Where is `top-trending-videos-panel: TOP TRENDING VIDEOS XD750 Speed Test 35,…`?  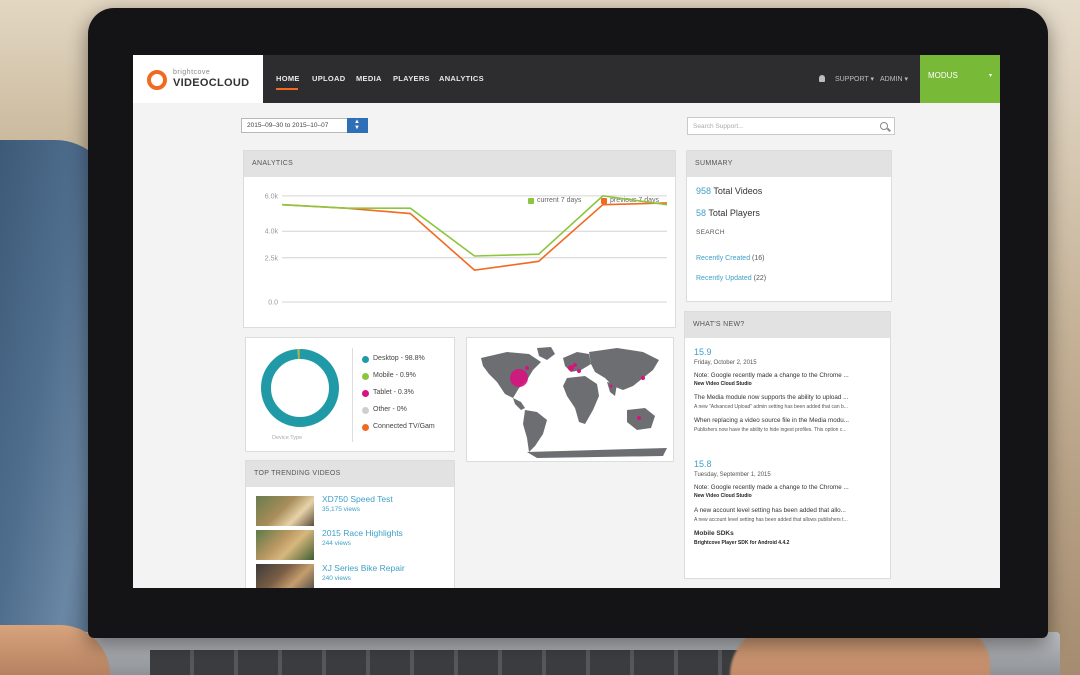 top-trending-videos-panel: TOP TRENDING VIDEOS XD750 Speed Test 35,… is located at coordinates (350, 524).